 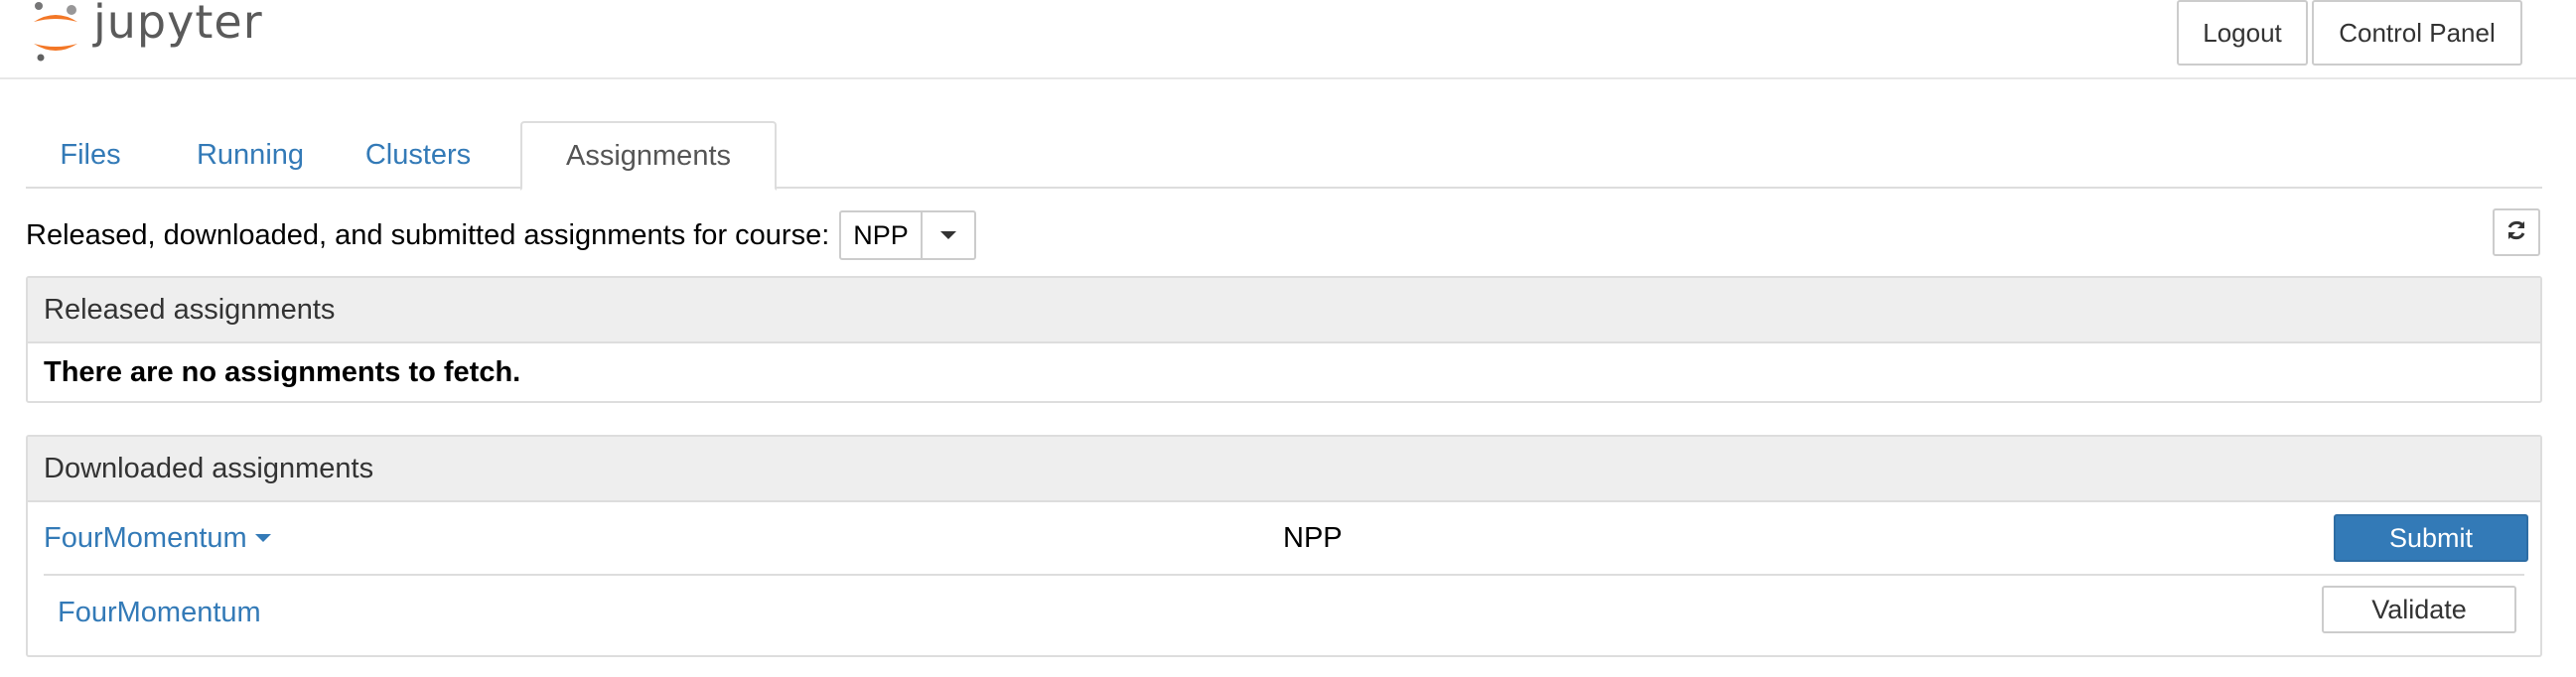 What do you see at coordinates (1288, 40) in the screenshot?
I see `header: jupyter Logout Control Panel` at bounding box center [1288, 40].